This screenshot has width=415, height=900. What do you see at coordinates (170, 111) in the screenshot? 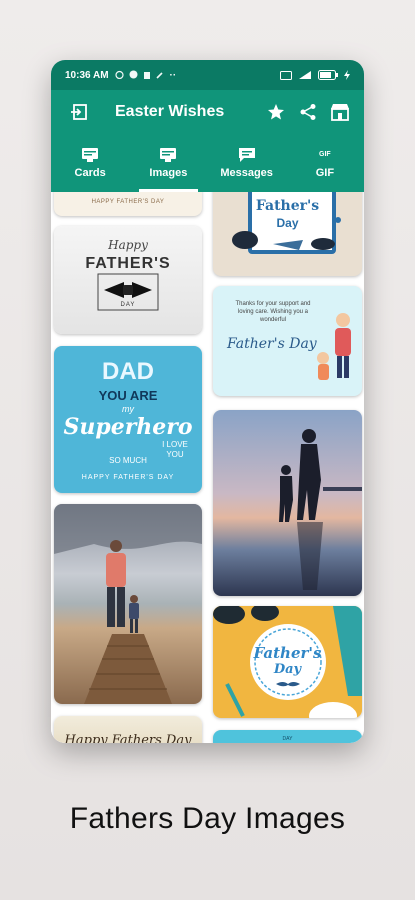
I see `page-title: Easter Wishes` at bounding box center [170, 111].